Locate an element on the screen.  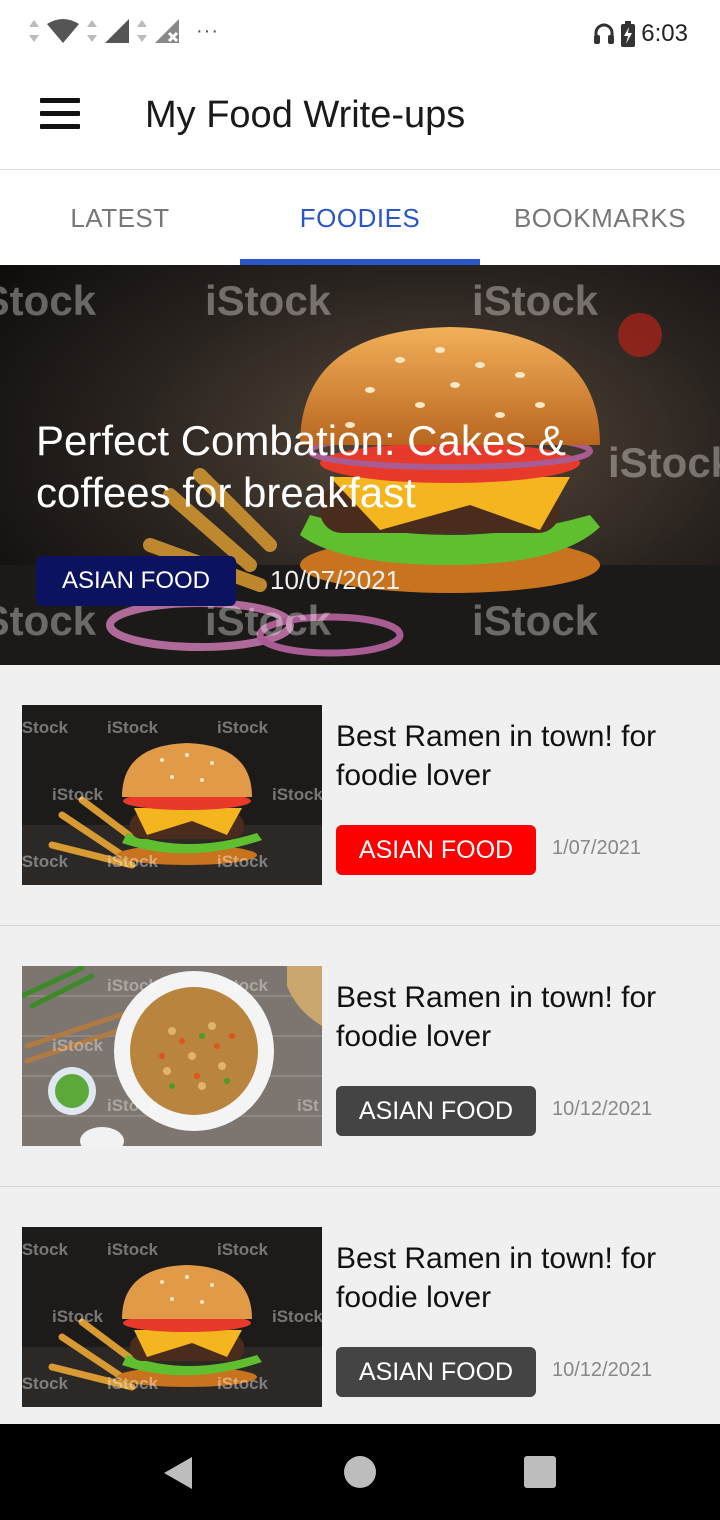
featured-article-date: 10/07/2021 is located at coordinates (335, 580).